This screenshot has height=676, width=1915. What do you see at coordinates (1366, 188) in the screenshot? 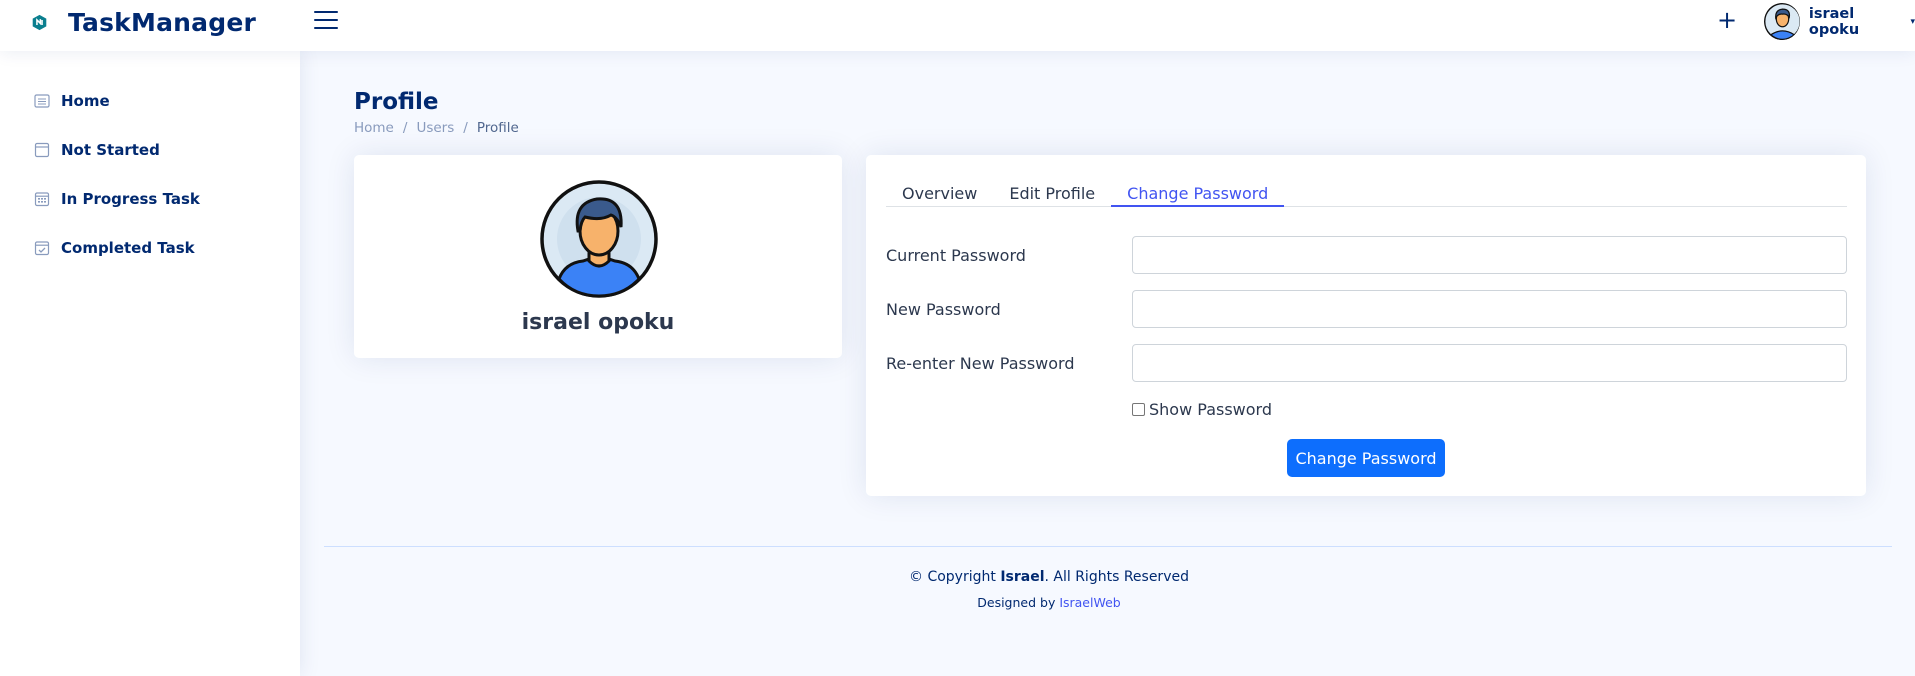
I see `profile-tabs: Overview Edit Profile Change Password` at bounding box center [1366, 188].